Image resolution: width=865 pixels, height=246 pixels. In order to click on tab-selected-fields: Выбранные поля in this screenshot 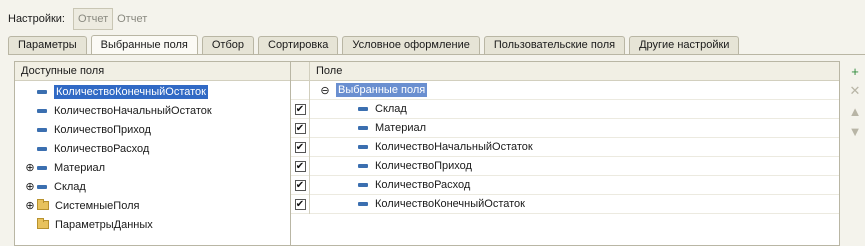, I will do `click(144, 45)`.